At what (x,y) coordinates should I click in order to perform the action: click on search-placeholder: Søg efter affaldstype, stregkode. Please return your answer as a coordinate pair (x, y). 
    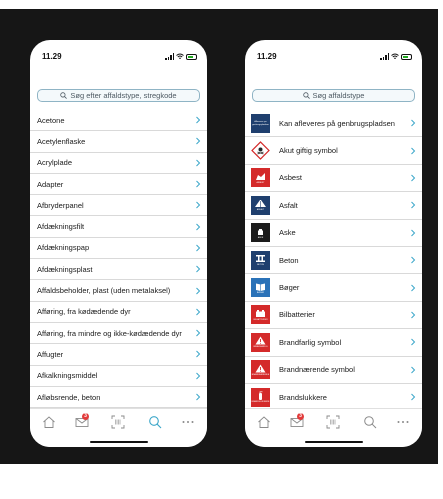
    Looking at the image, I should click on (123, 95).